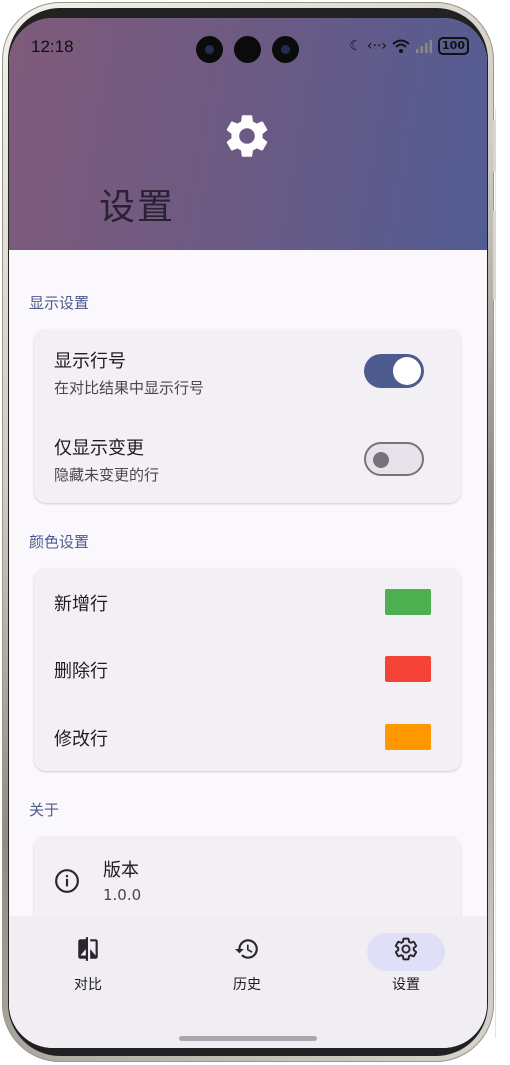 This screenshot has width=510, height=1065. What do you see at coordinates (246, 949) in the screenshot?
I see `history-icon` at bounding box center [246, 949].